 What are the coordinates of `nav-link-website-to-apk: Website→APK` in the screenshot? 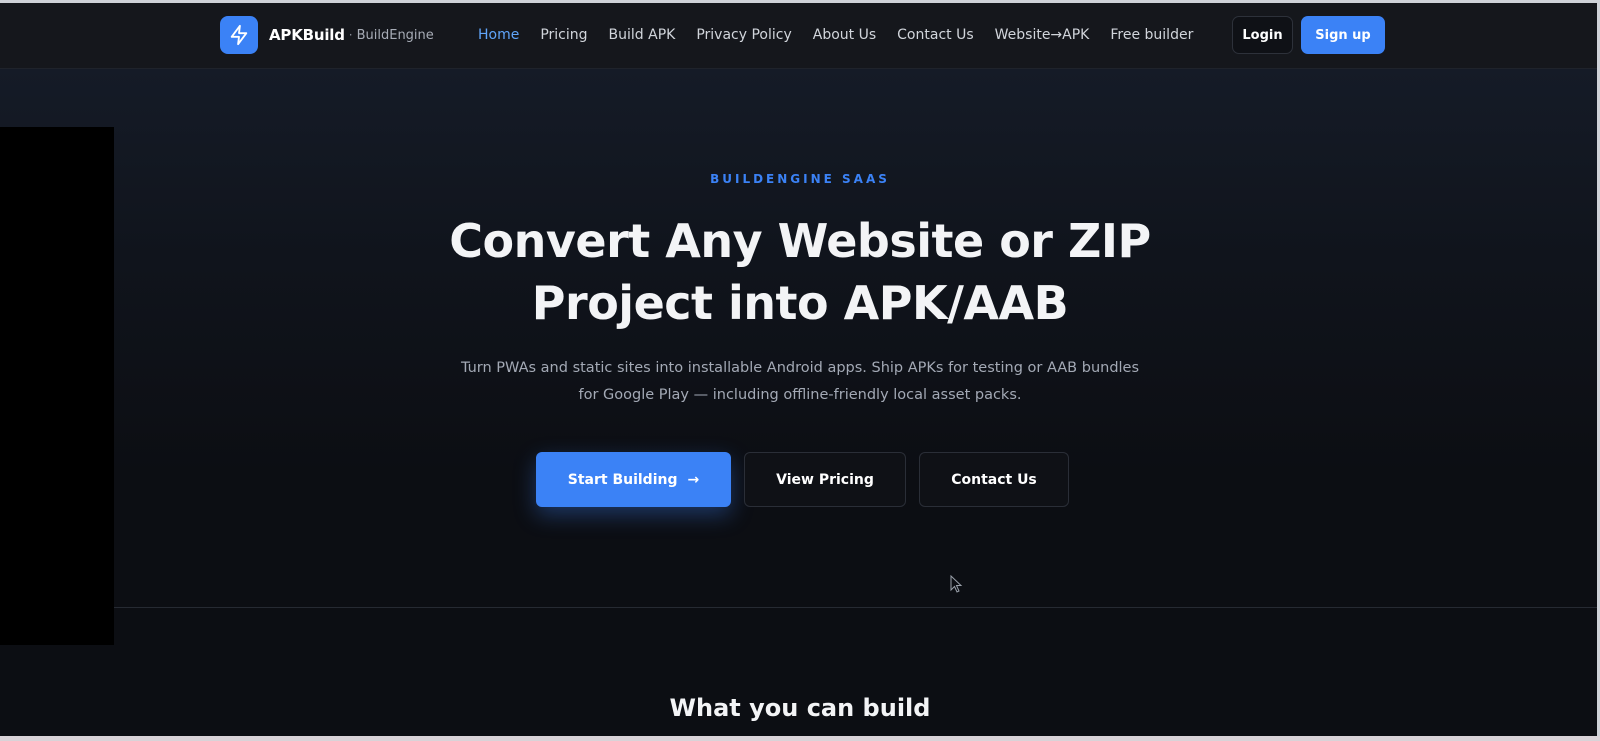 It's located at (1042, 35).